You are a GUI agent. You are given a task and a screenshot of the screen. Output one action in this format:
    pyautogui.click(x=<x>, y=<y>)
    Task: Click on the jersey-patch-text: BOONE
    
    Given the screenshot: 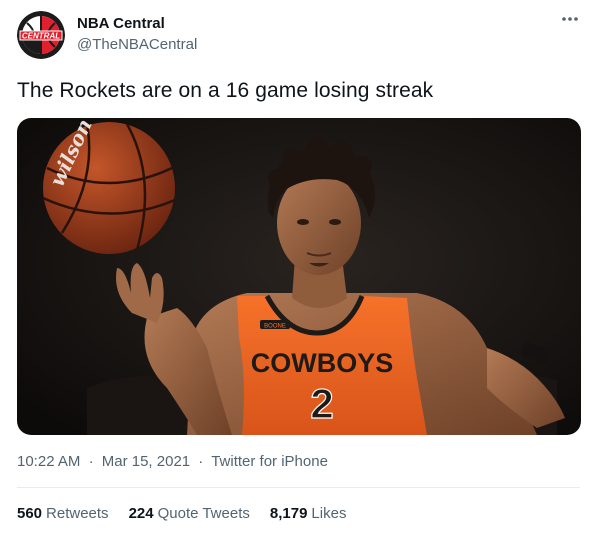 What is the action you would take?
    pyautogui.click(x=275, y=327)
    